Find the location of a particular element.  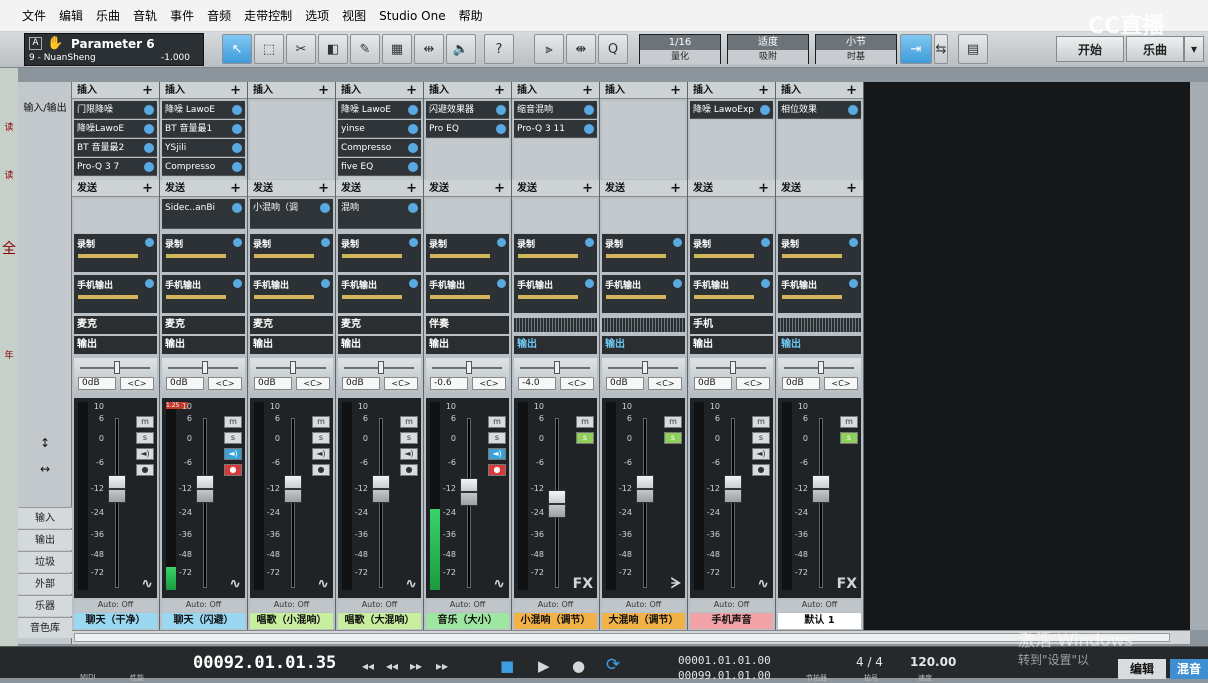

channel-name: 唱歌（大混响） is located at coordinates (379, 621).